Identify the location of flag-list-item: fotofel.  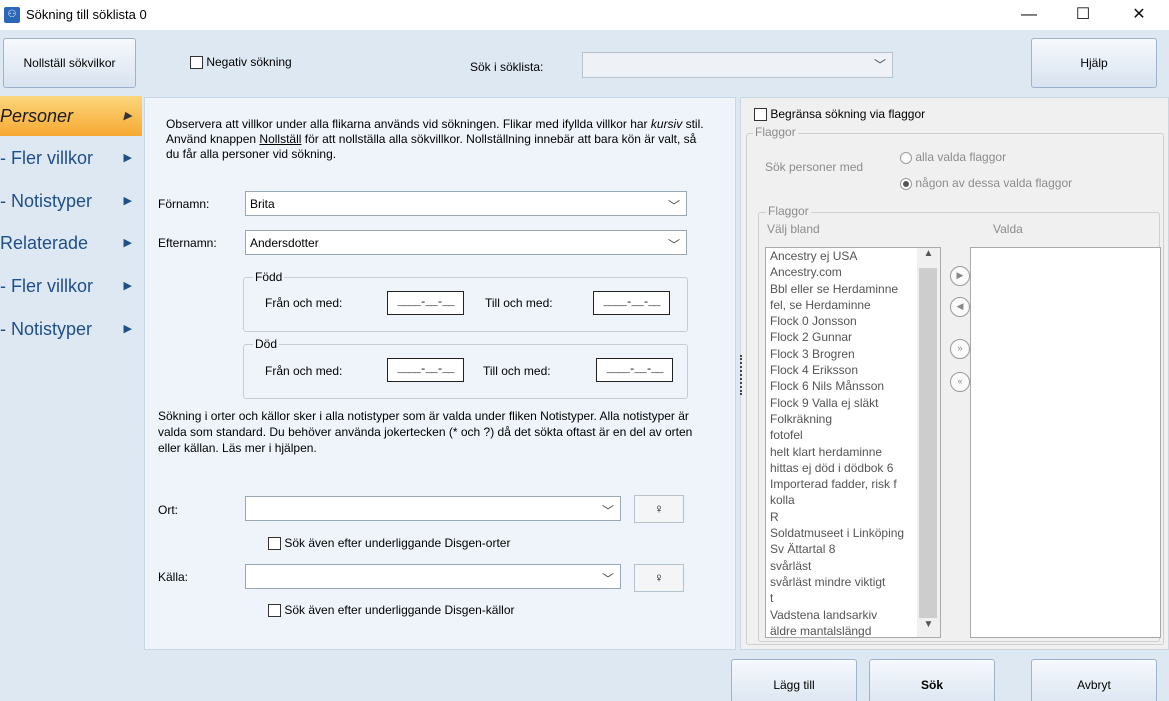
(853, 435).